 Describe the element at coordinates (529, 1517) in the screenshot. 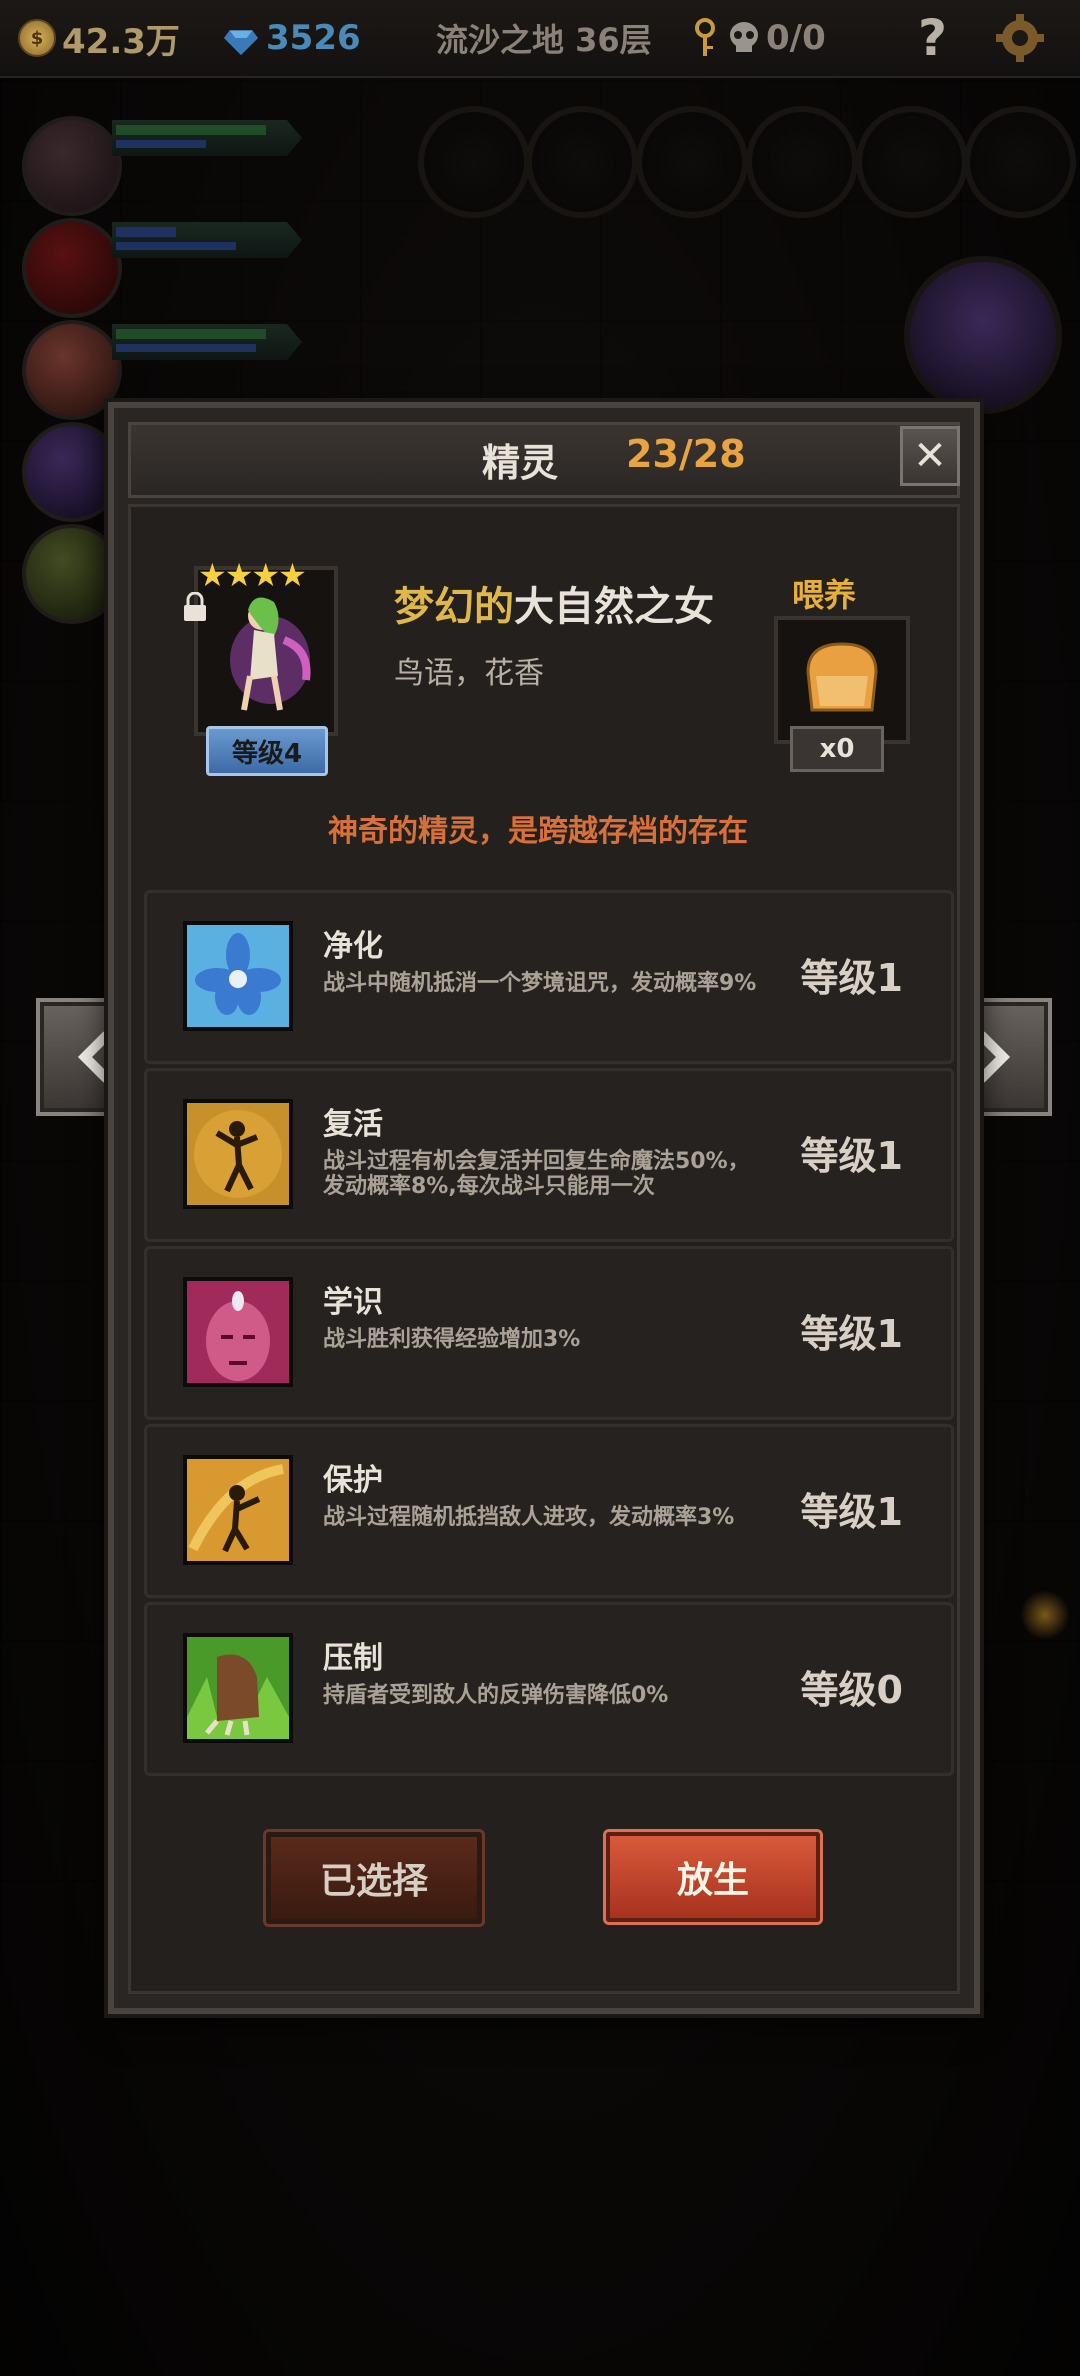

I see `skill-description: 战斗过程随机抵挡敌人进攻，发动概率3%` at that location.